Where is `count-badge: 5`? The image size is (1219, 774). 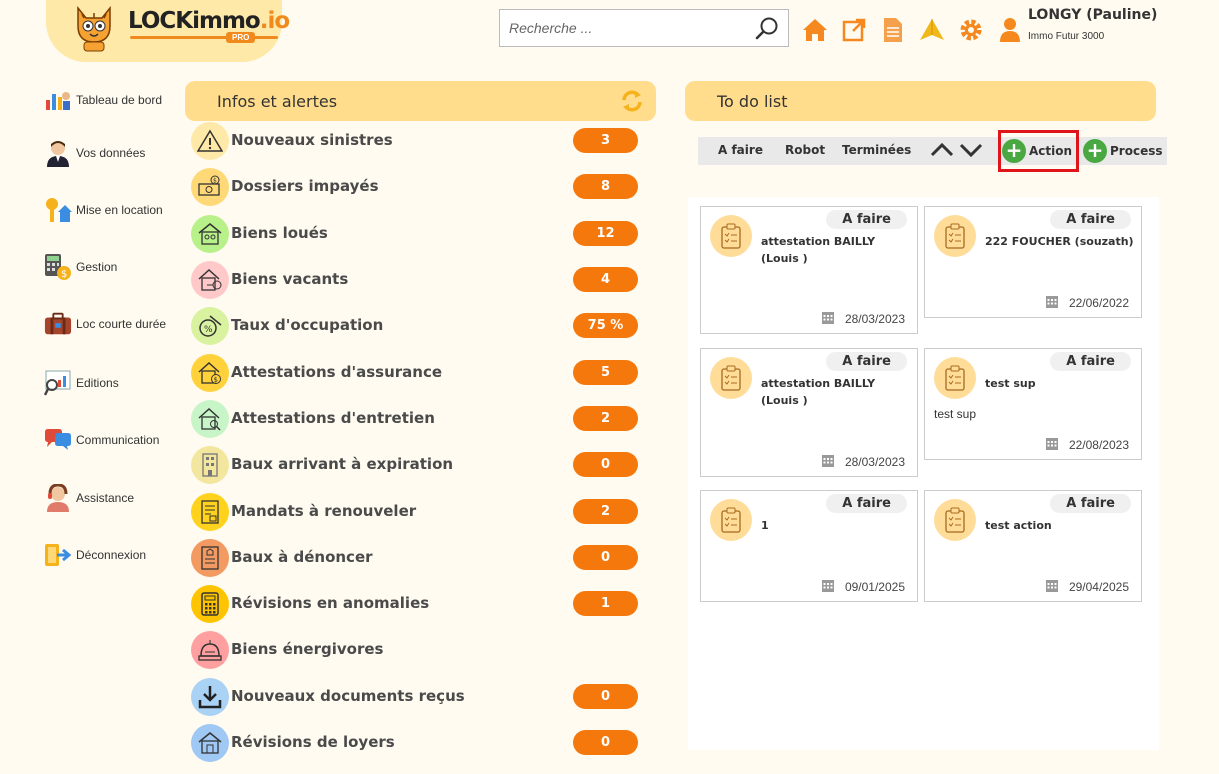
count-badge: 5 is located at coordinates (605, 372).